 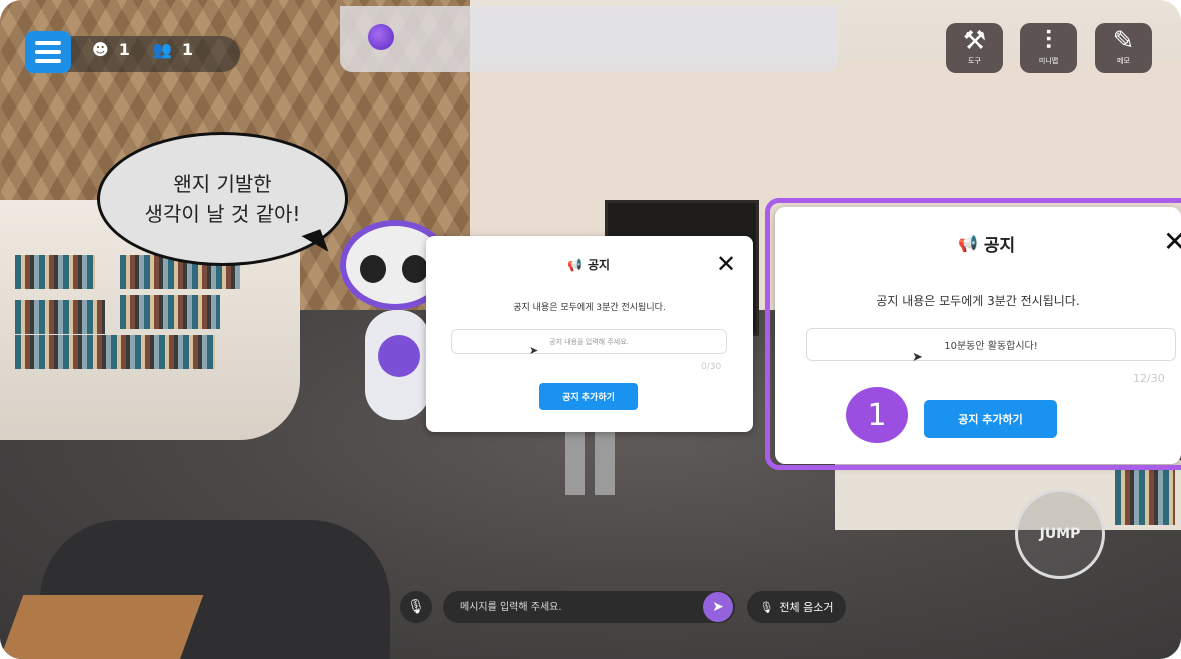 I want to click on minimap-label: 미니맵, so click(x=1048, y=61).